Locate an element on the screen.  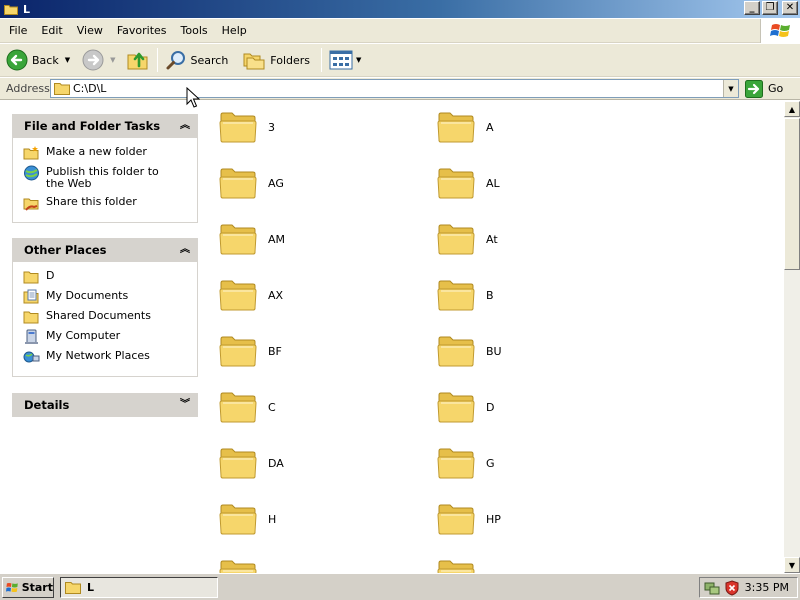
taskbar-window-l: L is located at coordinates (139, 587).